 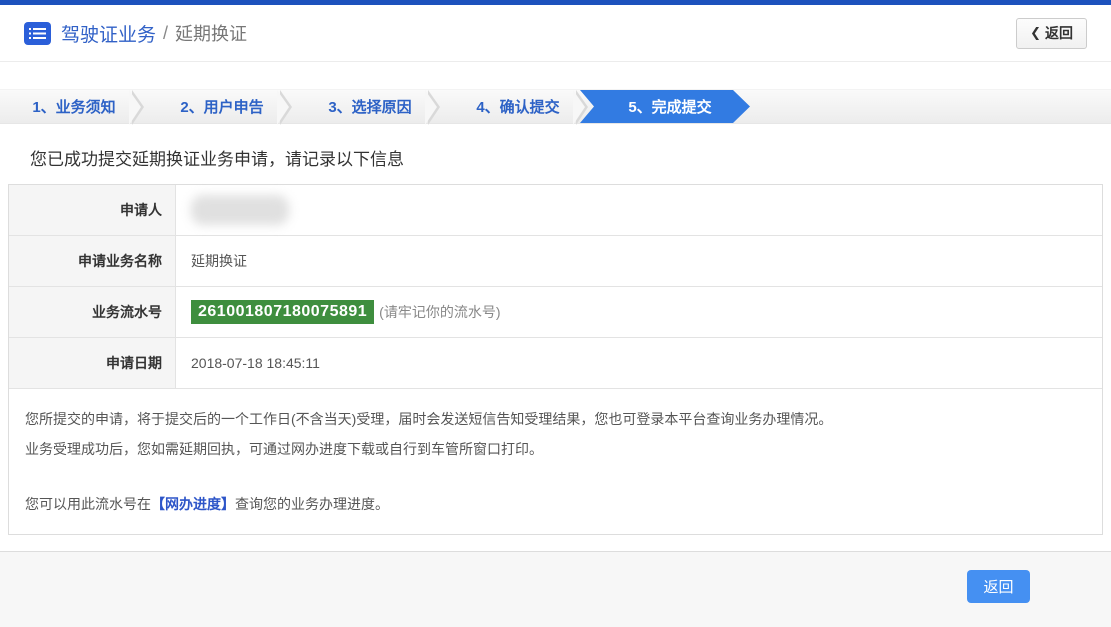 What do you see at coordinates (92, 210) in the screenshot?
I see `row-label: 申请人` at bounding box center [92, 210].